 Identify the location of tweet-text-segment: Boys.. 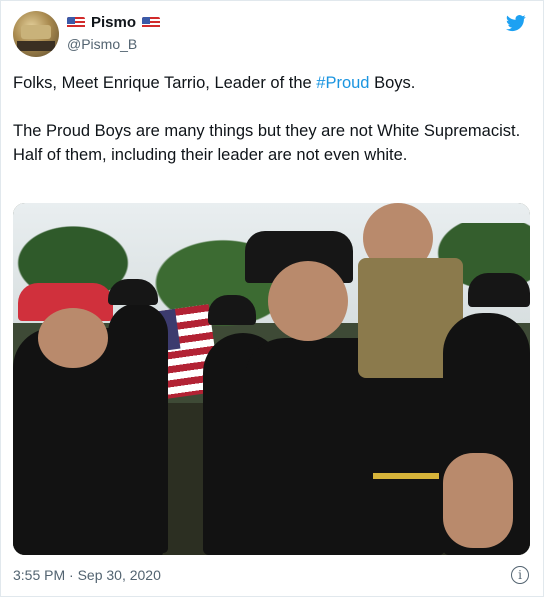
(392, 83).